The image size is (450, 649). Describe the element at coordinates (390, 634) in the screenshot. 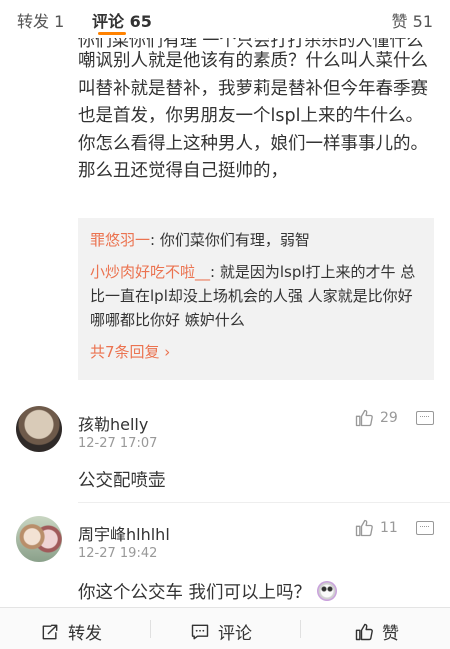

I see `like-label: 赞` at that location.